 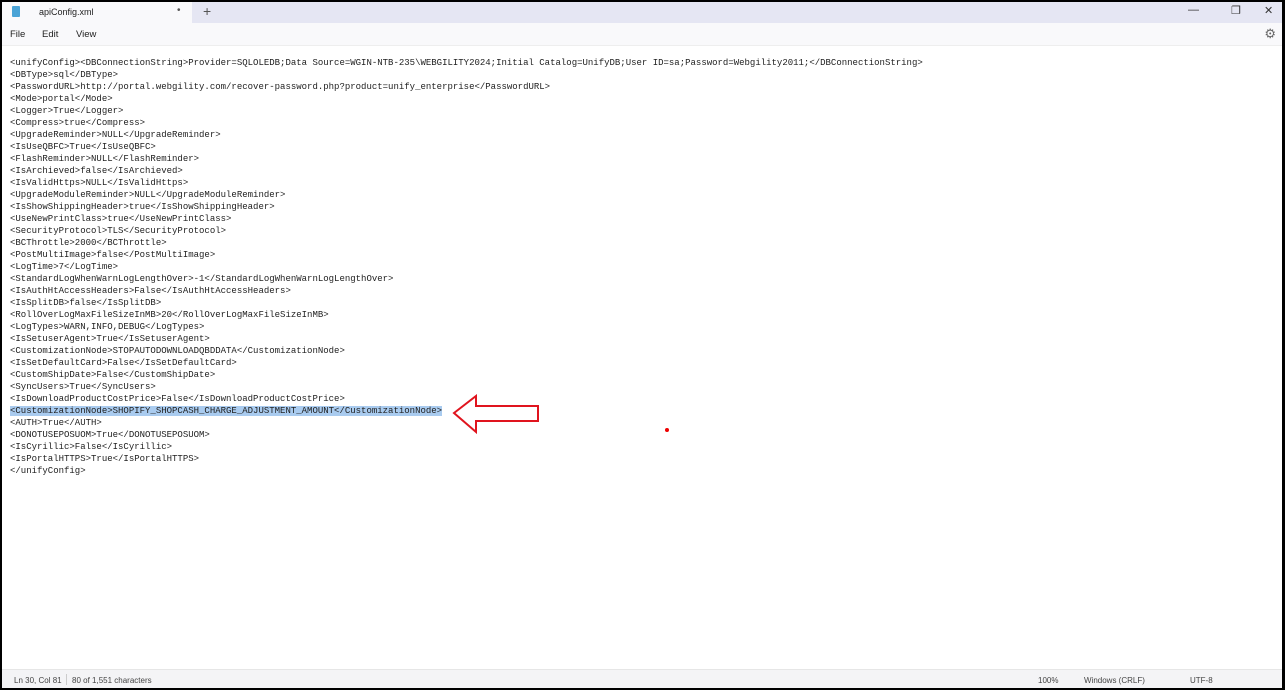 What do you see at coordinates (91, 447) in the screenshot?
I see `line-text: <IsCyrillic>False</IsCyrillic>` at bounding box center [91, 447].